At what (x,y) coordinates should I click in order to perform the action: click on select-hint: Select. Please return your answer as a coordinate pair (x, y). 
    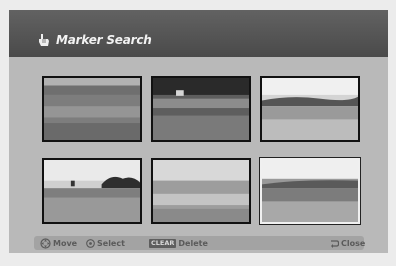
    Looking at the image, I should click on (105, 243).